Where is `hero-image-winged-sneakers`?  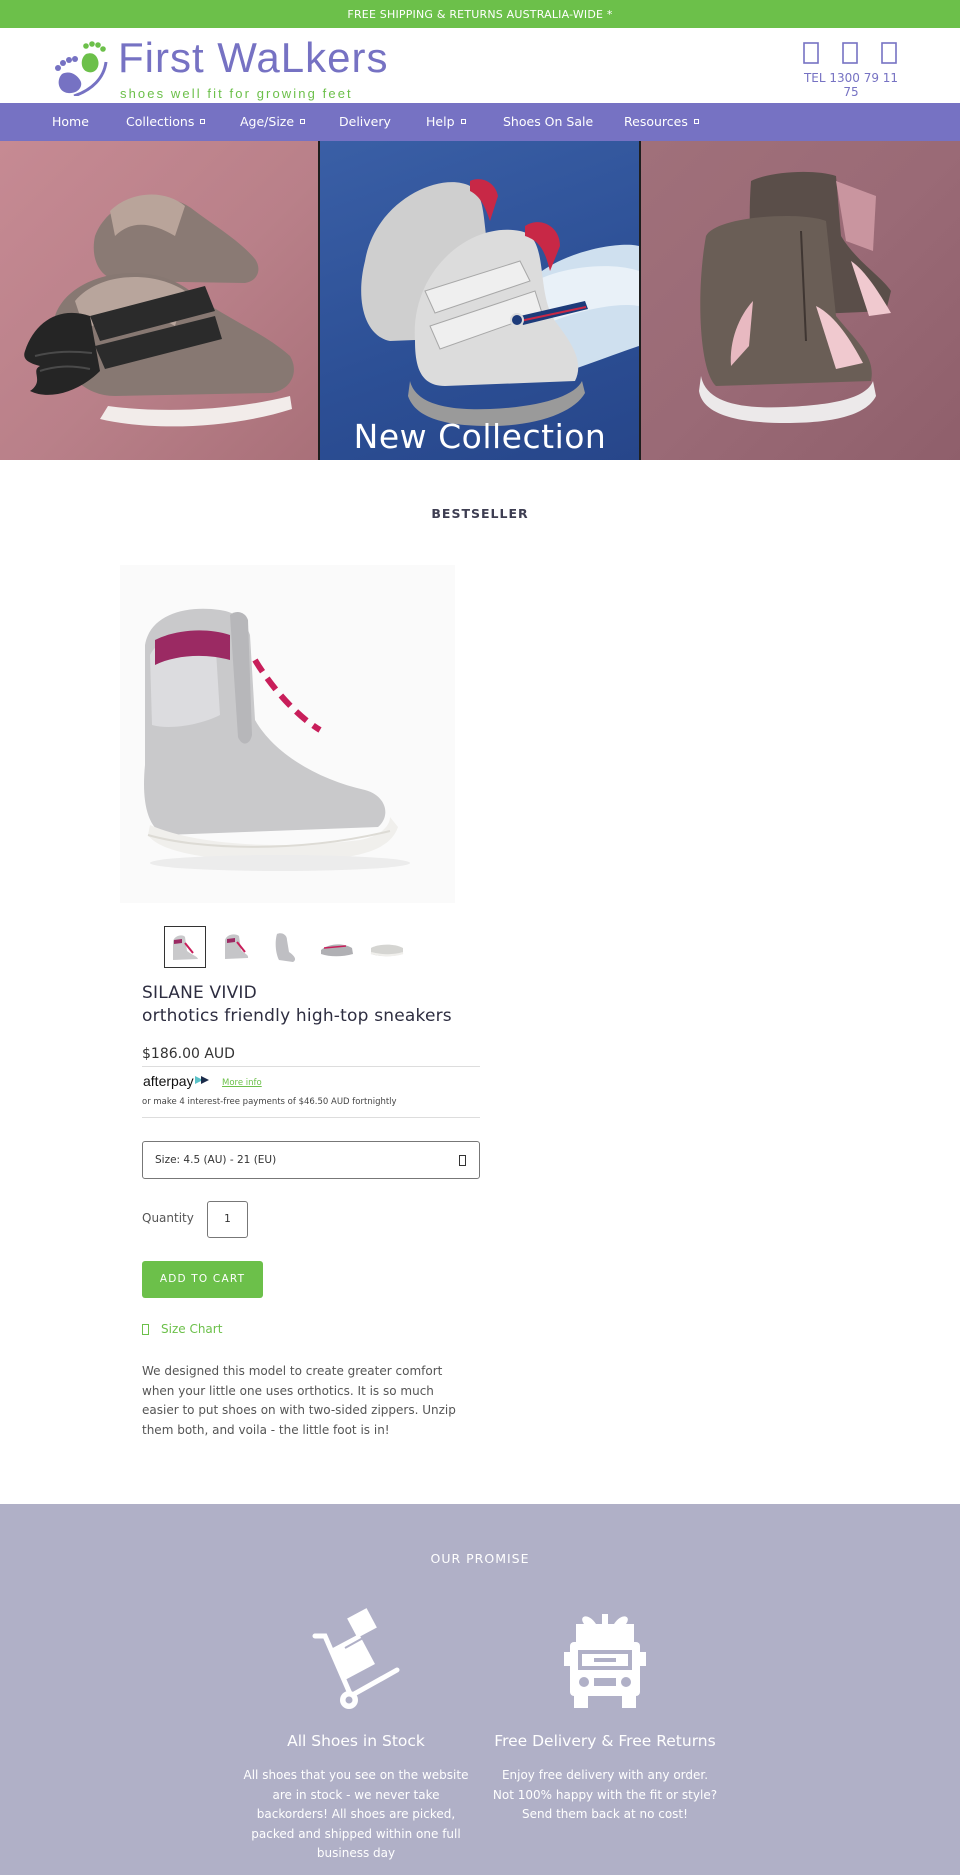
hero-image-winged-sneakers is located at coordinates (159, 300).